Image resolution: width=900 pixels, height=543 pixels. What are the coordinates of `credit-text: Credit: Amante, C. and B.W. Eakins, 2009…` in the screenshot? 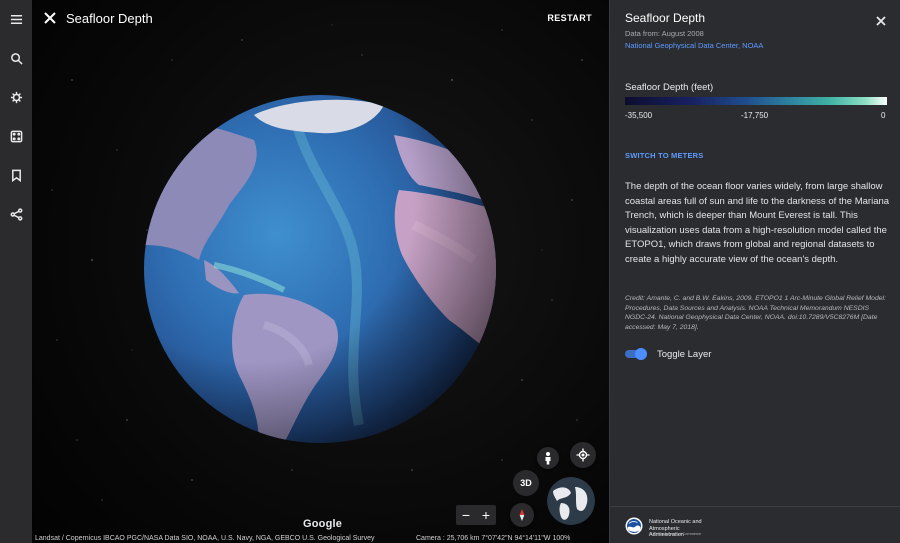 It's located at (755, 313).